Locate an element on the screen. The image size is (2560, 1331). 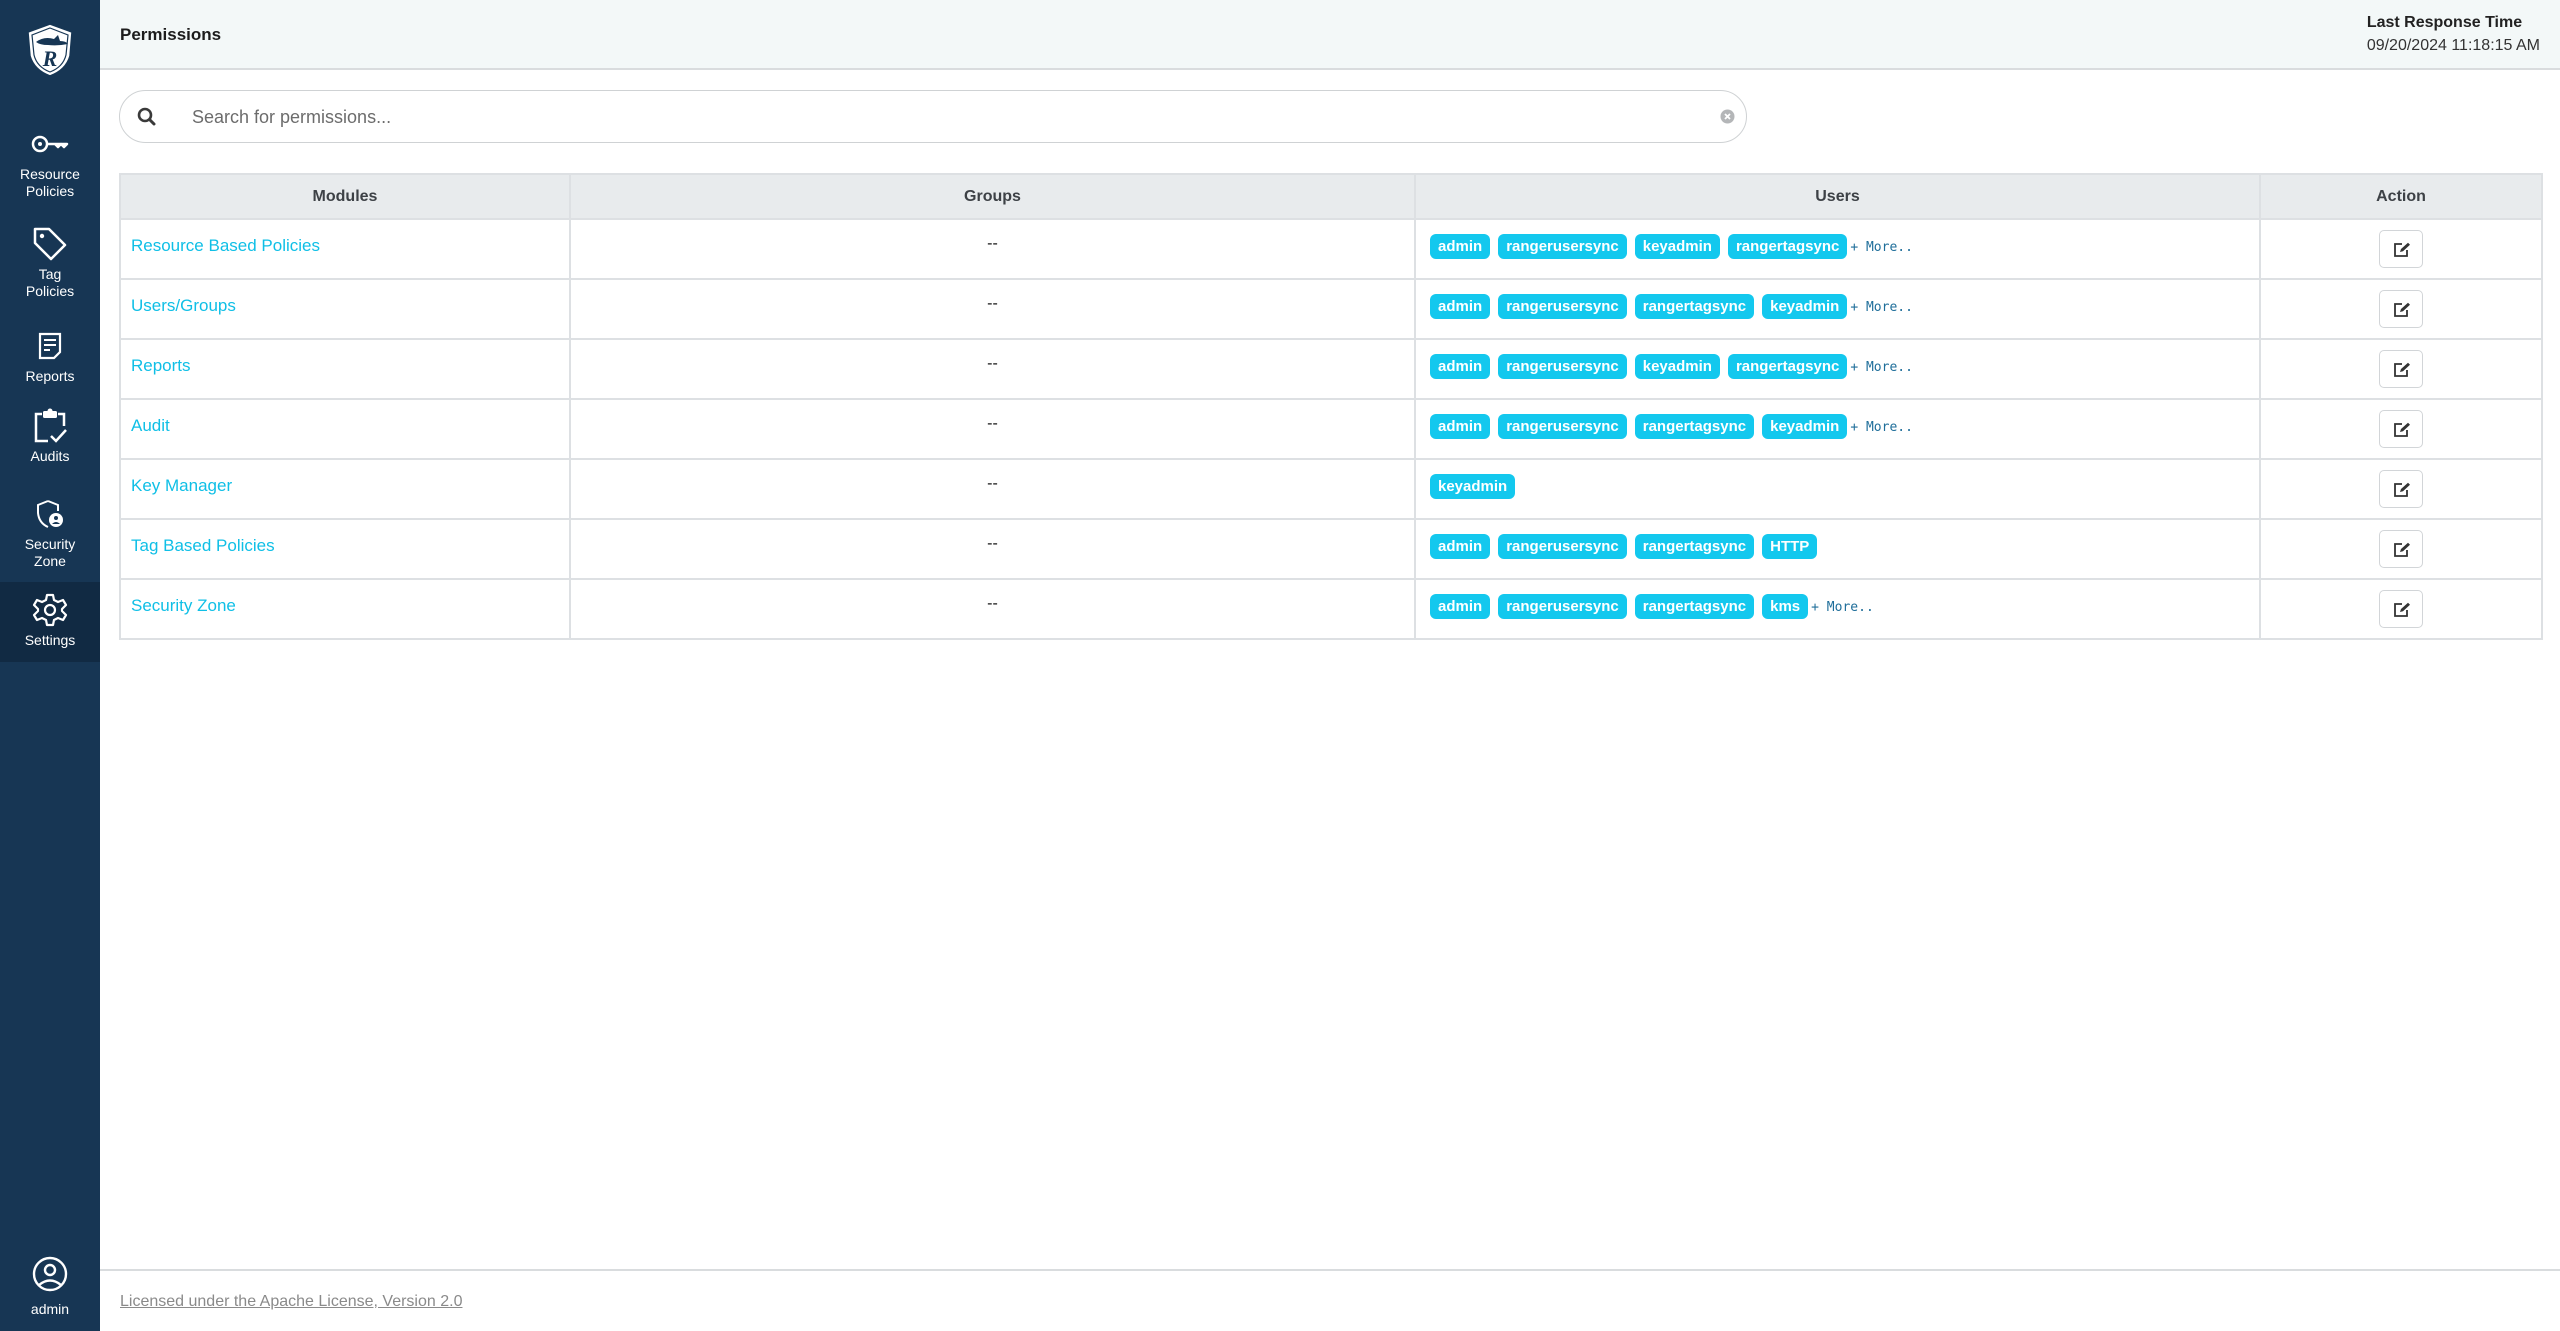
sidebar-item-label: Settings is located at coordinates (50, 640).